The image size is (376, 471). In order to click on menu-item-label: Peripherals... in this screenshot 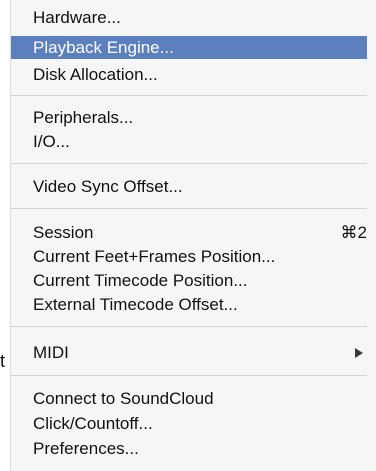, I will do `click(83, 117)`.